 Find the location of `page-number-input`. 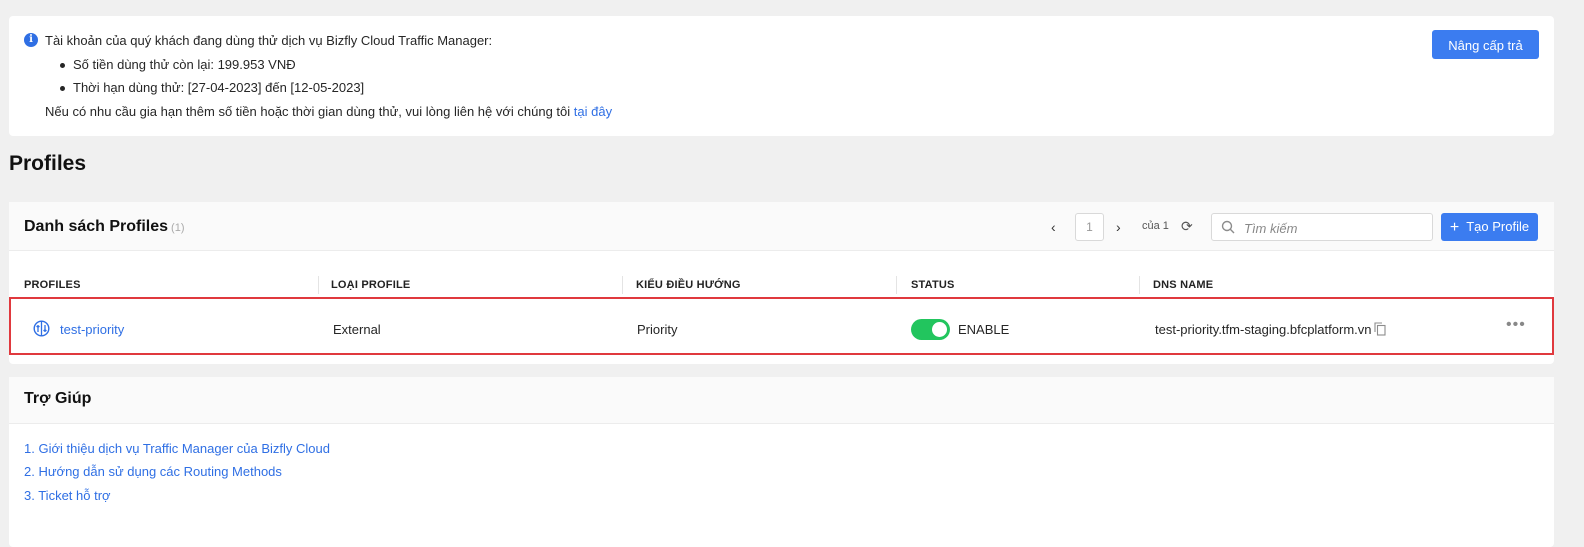

page-number-input is located at coordinates (1089, 227).